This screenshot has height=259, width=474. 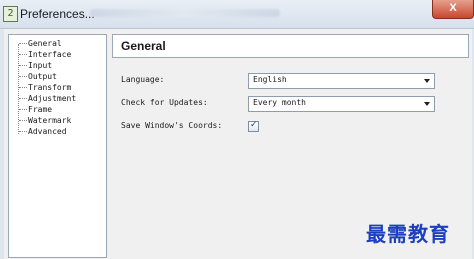 I want to click on tree-item-adjustment: Adjustment, so click(x=47, y=98).